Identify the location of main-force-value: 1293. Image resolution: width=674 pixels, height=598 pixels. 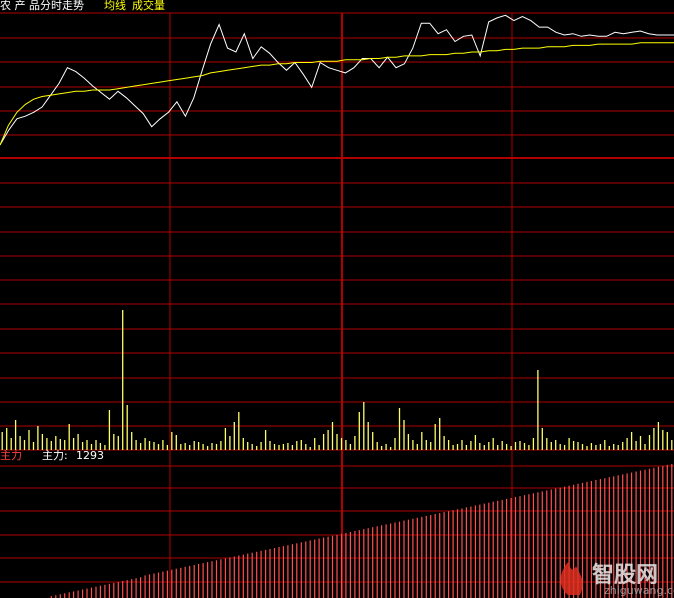
(90, 455).